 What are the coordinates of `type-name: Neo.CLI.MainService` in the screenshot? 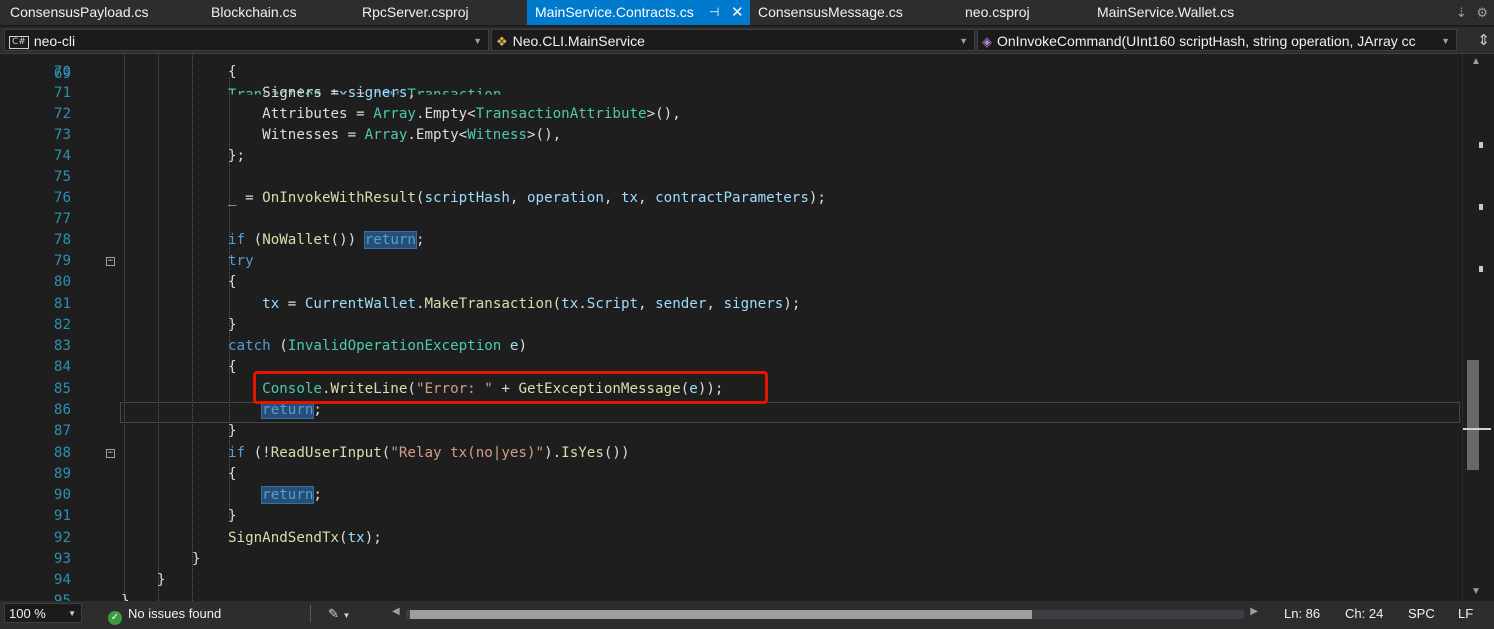 It's located at (578, 41).